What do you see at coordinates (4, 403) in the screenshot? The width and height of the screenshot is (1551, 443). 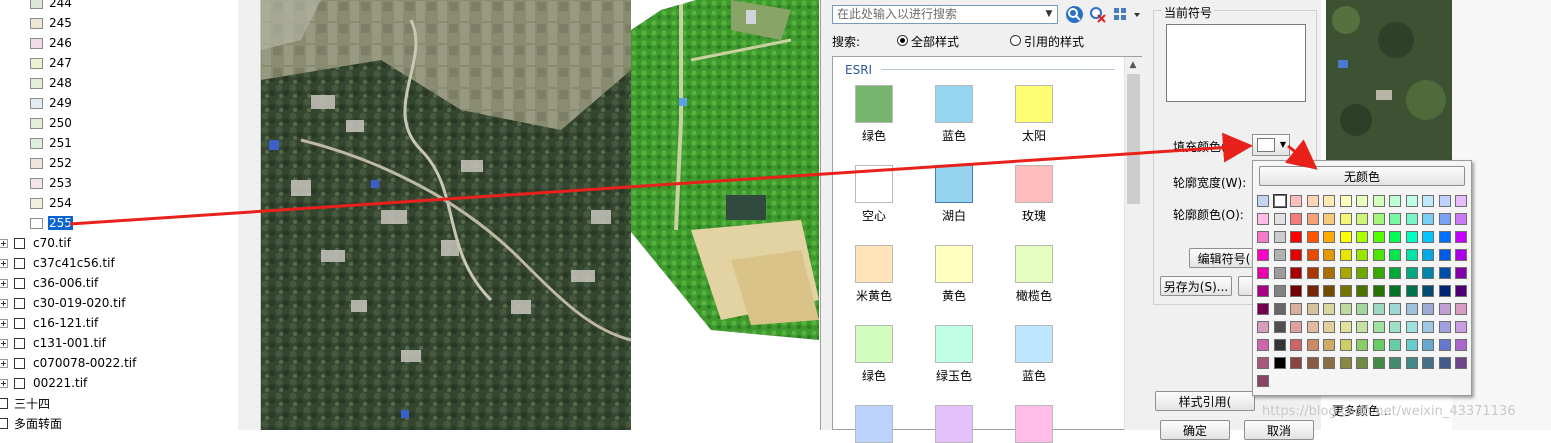 I see `group-visibility-checkbox` at bounding box center [4, 403].